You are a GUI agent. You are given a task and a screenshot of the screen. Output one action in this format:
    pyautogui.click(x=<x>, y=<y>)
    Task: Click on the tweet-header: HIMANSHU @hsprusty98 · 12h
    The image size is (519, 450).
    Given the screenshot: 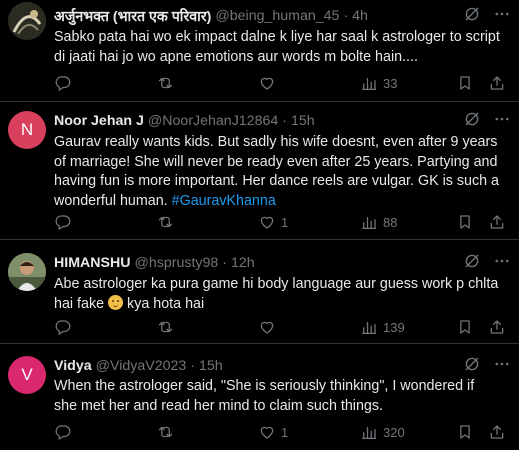 What is the action you would take?
    pyautogui.click(x=282, y=263)
    